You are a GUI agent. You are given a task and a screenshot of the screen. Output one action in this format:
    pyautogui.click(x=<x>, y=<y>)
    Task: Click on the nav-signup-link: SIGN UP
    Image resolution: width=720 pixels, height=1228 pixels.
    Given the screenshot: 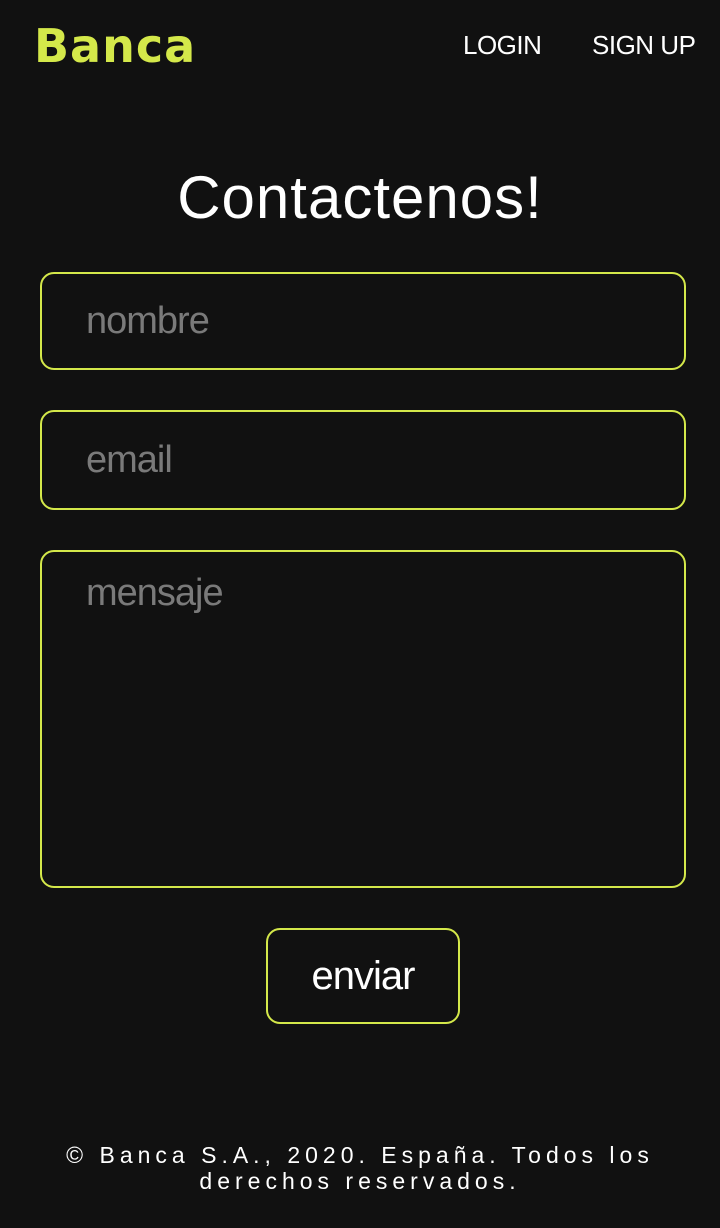 What is the action you would take?
    pyautogui.click(x=644, y=45)
    